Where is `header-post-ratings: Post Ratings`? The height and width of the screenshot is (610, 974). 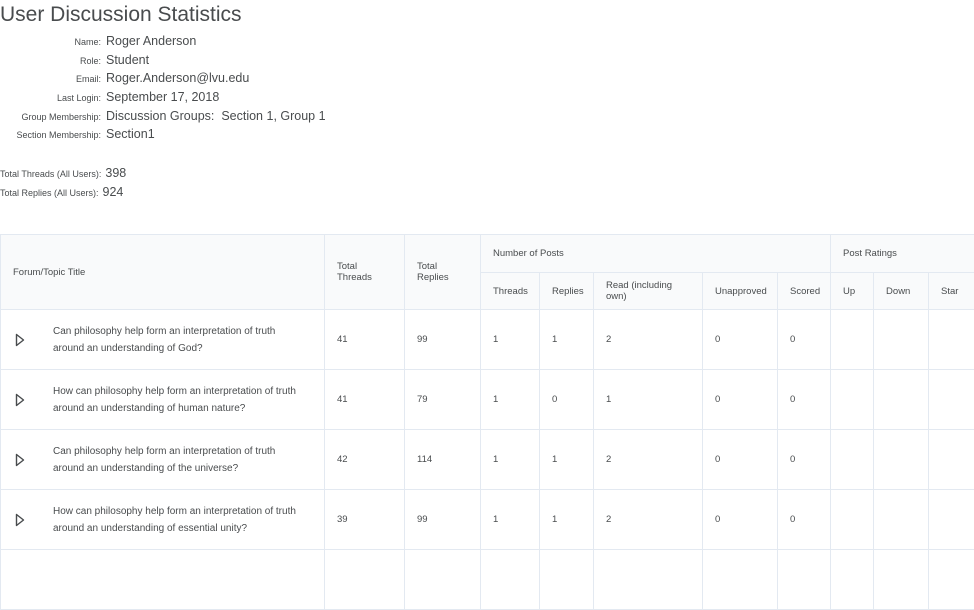 header-post-ratings: Post Ratings is located at coordinates (902, 254).